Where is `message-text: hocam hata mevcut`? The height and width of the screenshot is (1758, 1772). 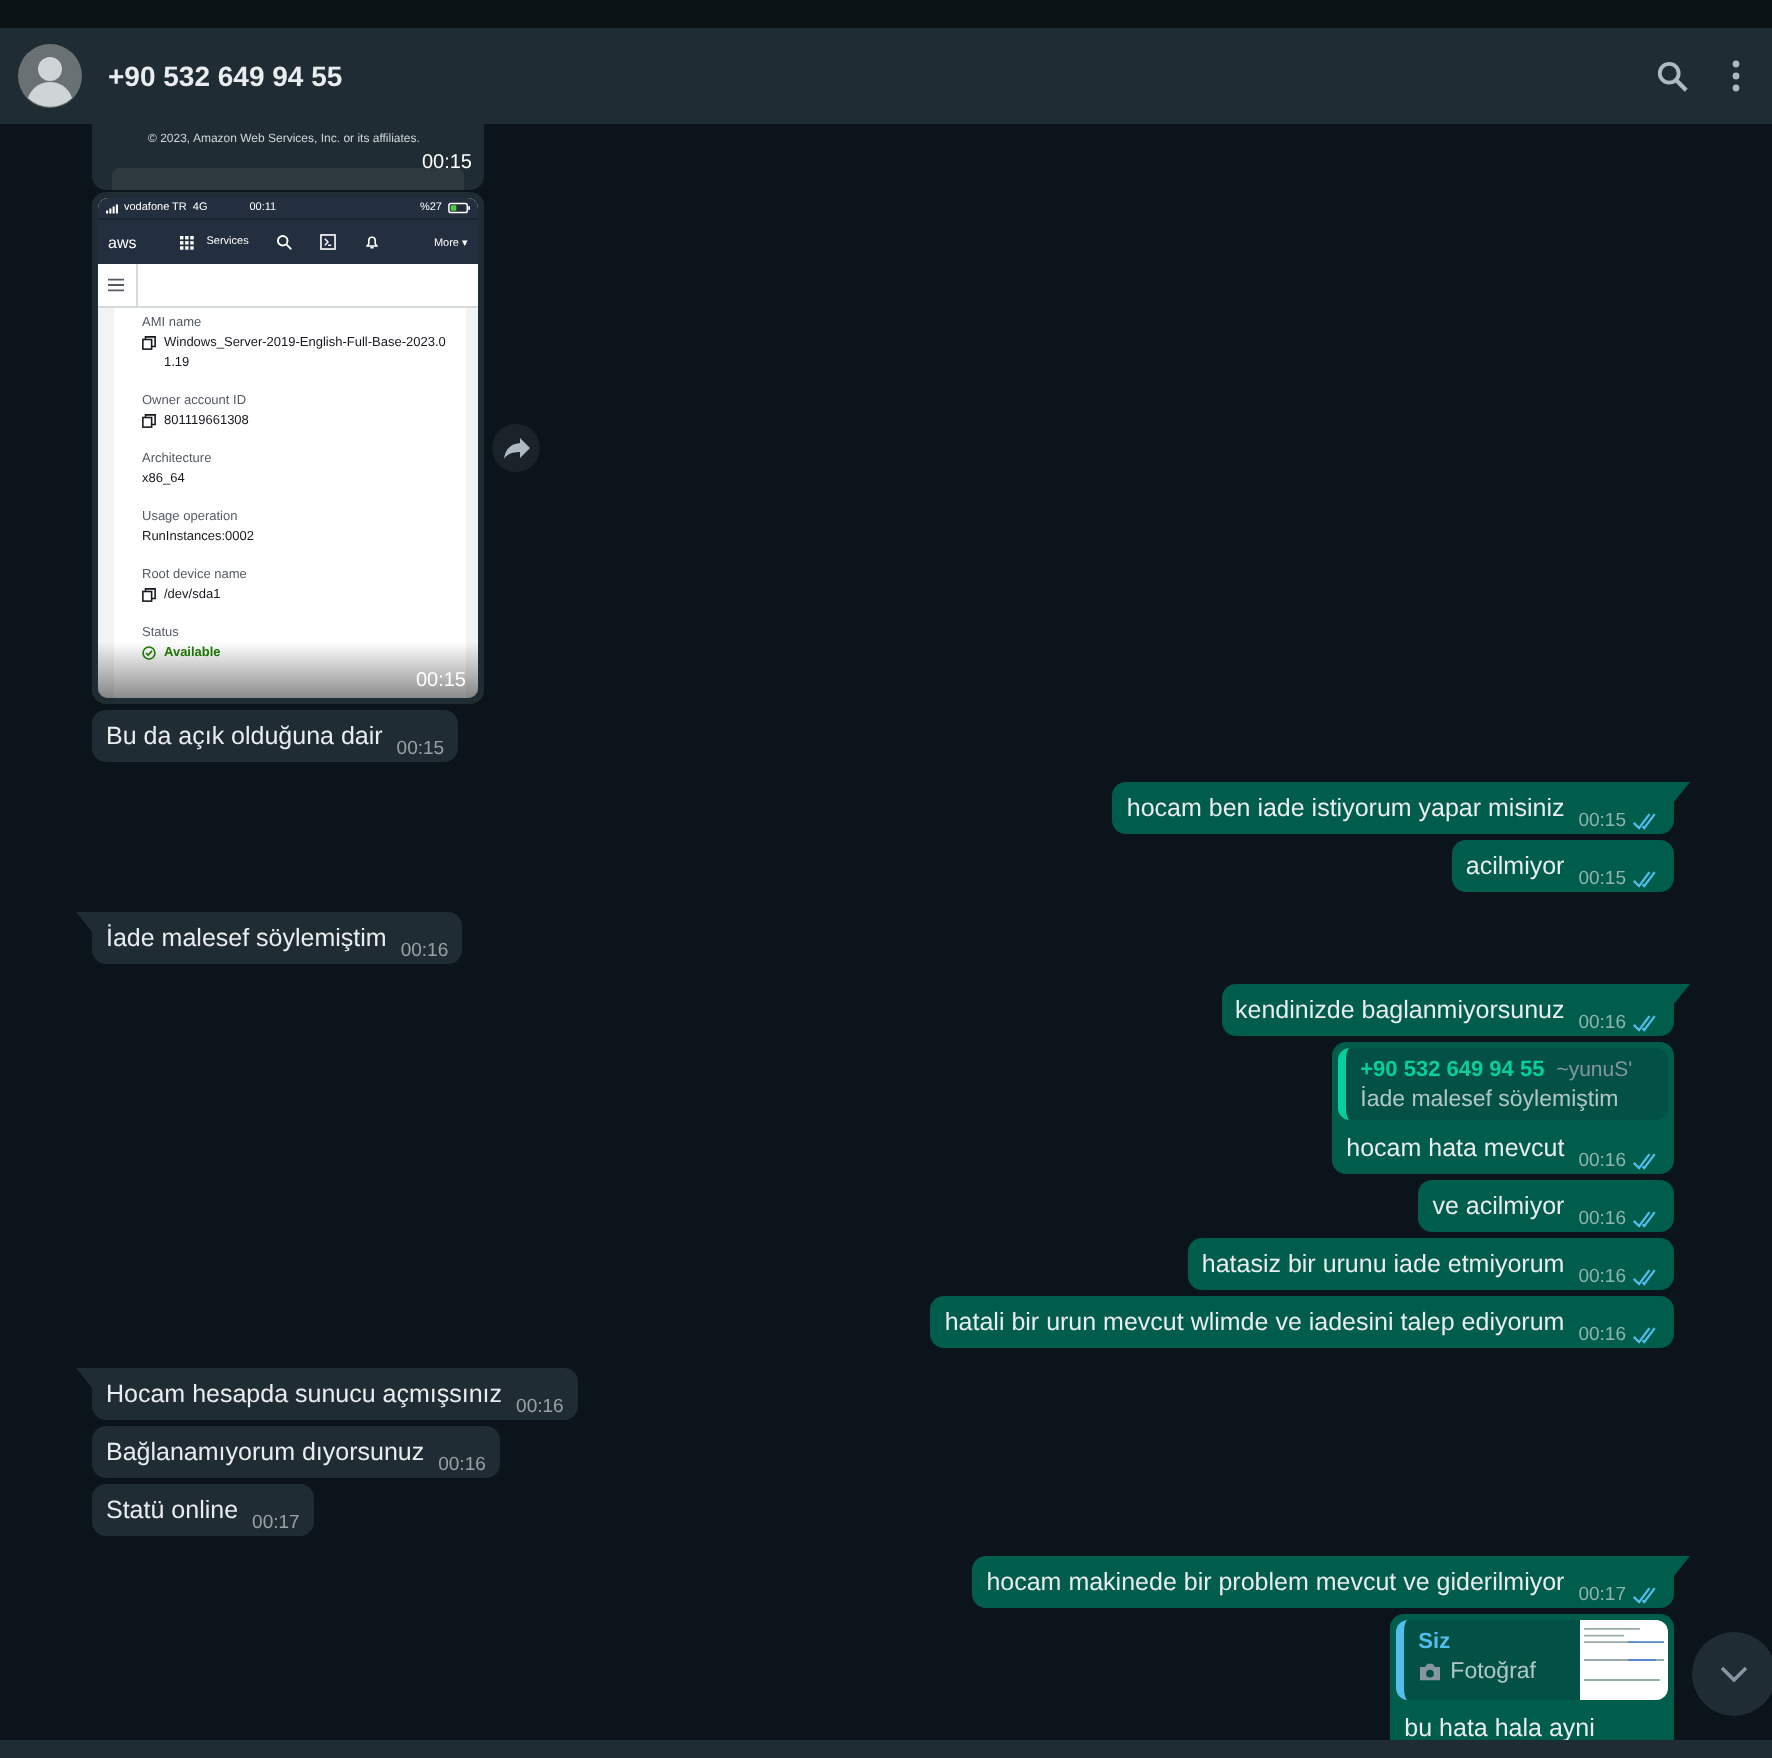 message-text: hocam hata mevcut is located at coordinates (1455, 1148).